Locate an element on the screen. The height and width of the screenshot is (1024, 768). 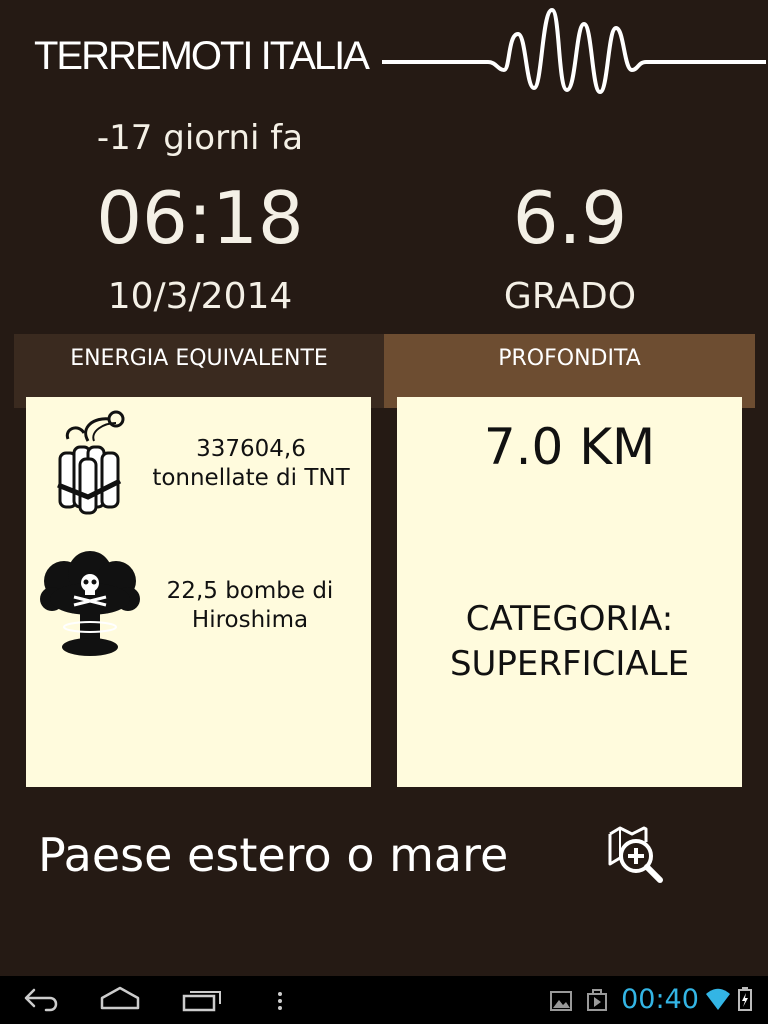
back-icon is located at coordinates (42, 1000).